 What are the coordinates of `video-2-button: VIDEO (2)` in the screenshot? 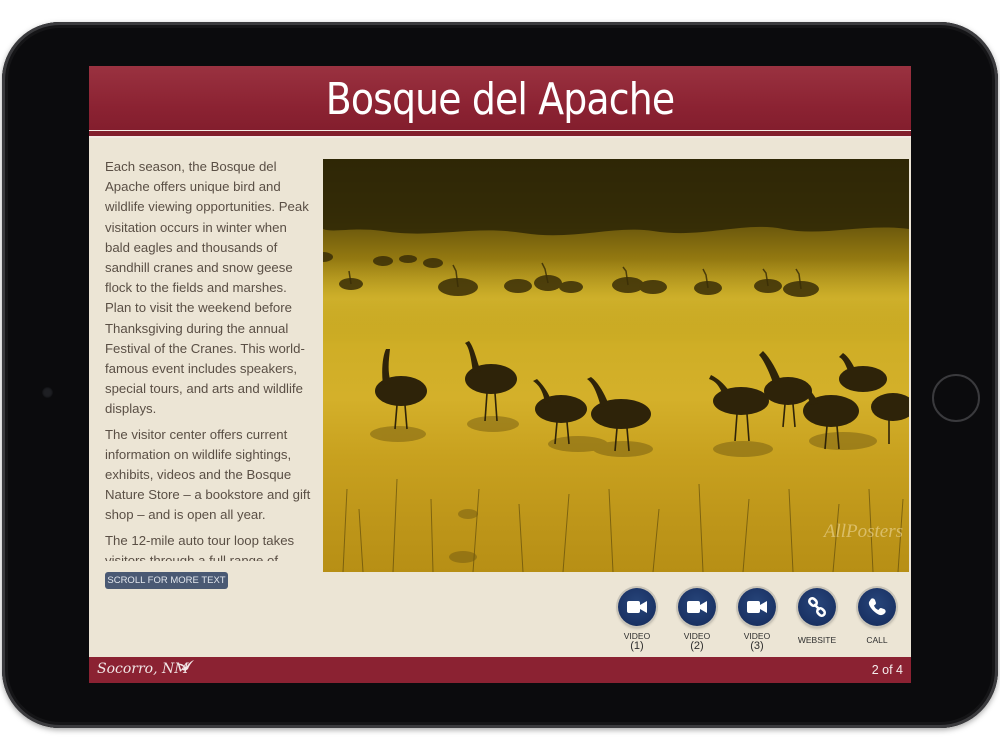 It's located at (697, 620).